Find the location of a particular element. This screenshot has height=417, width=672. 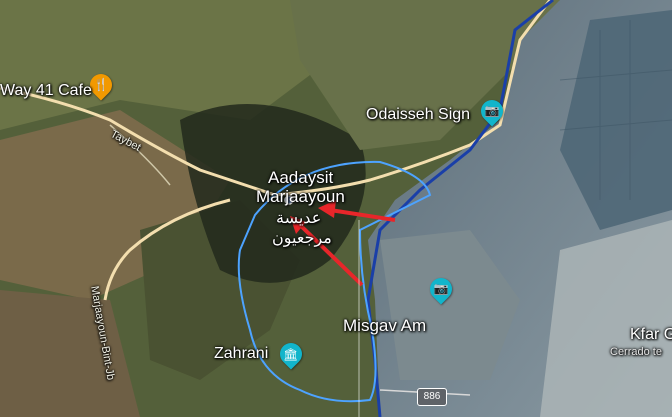

misgav-label: Misgav Am is located at coordinates (384, 326).